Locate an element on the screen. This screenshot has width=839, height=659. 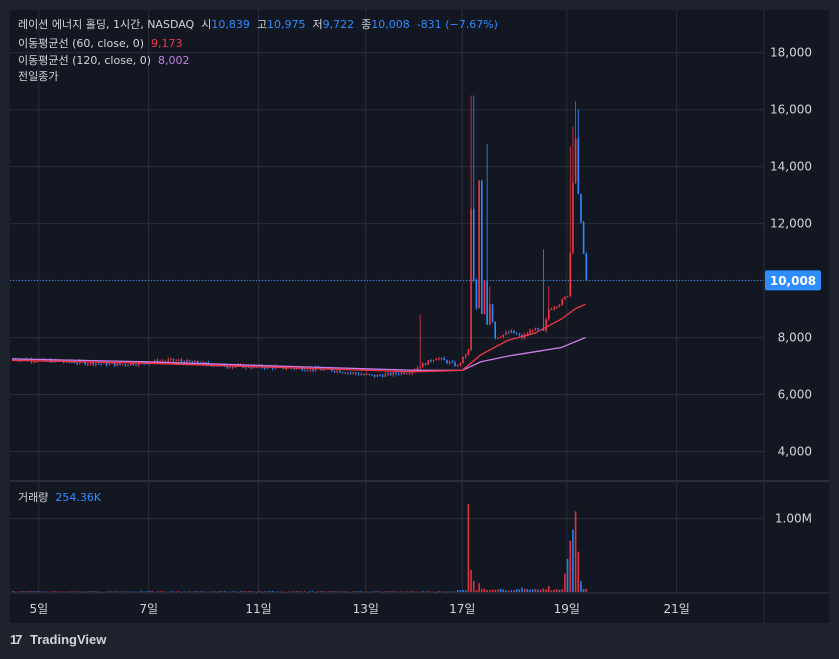
ma60-legend: 이동평균선 (60, close, 0) 9,173 is located at coordinates (100, 44).